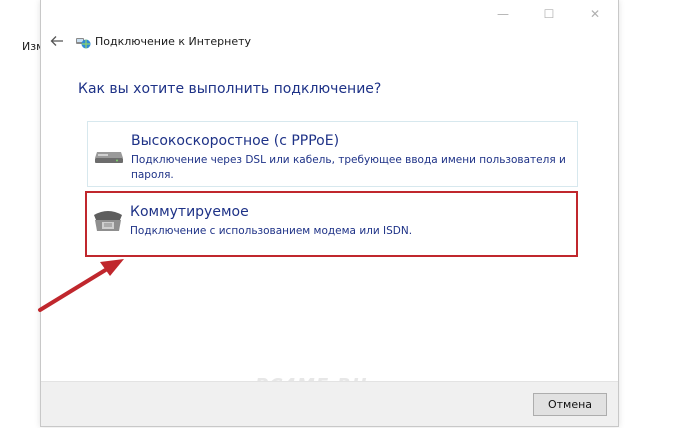 The width and height of the screenshot is (700, 428). Describe the element at coordinates (230, 89) in the screenshot. I see `page-heading: Как вы хотите выполнить подключение?` at that location.